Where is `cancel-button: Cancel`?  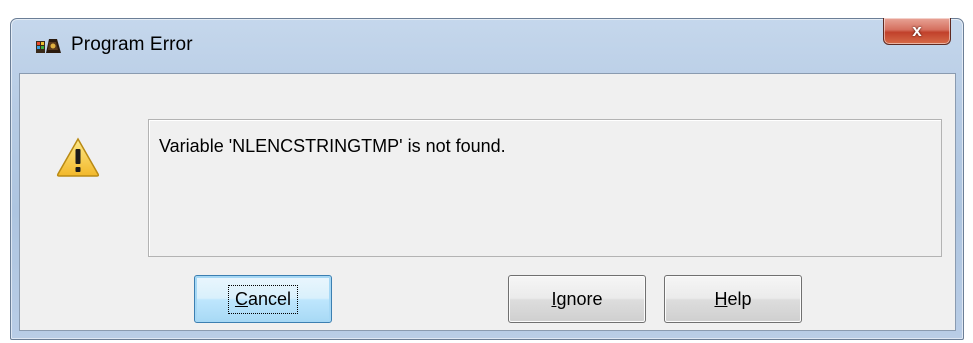 cancel-button: Cancel is located at coordinates (263, 299).